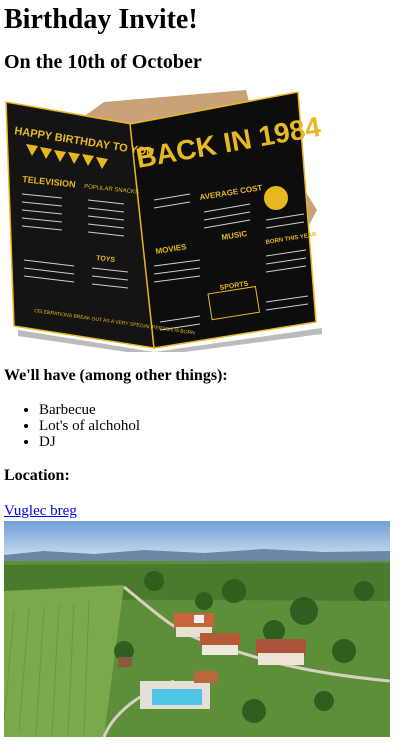  What do you see at coordinates (218, 426) in the screenshot?
I see `list-item: Lot's of alchohol` at bounding box center [218, 426].